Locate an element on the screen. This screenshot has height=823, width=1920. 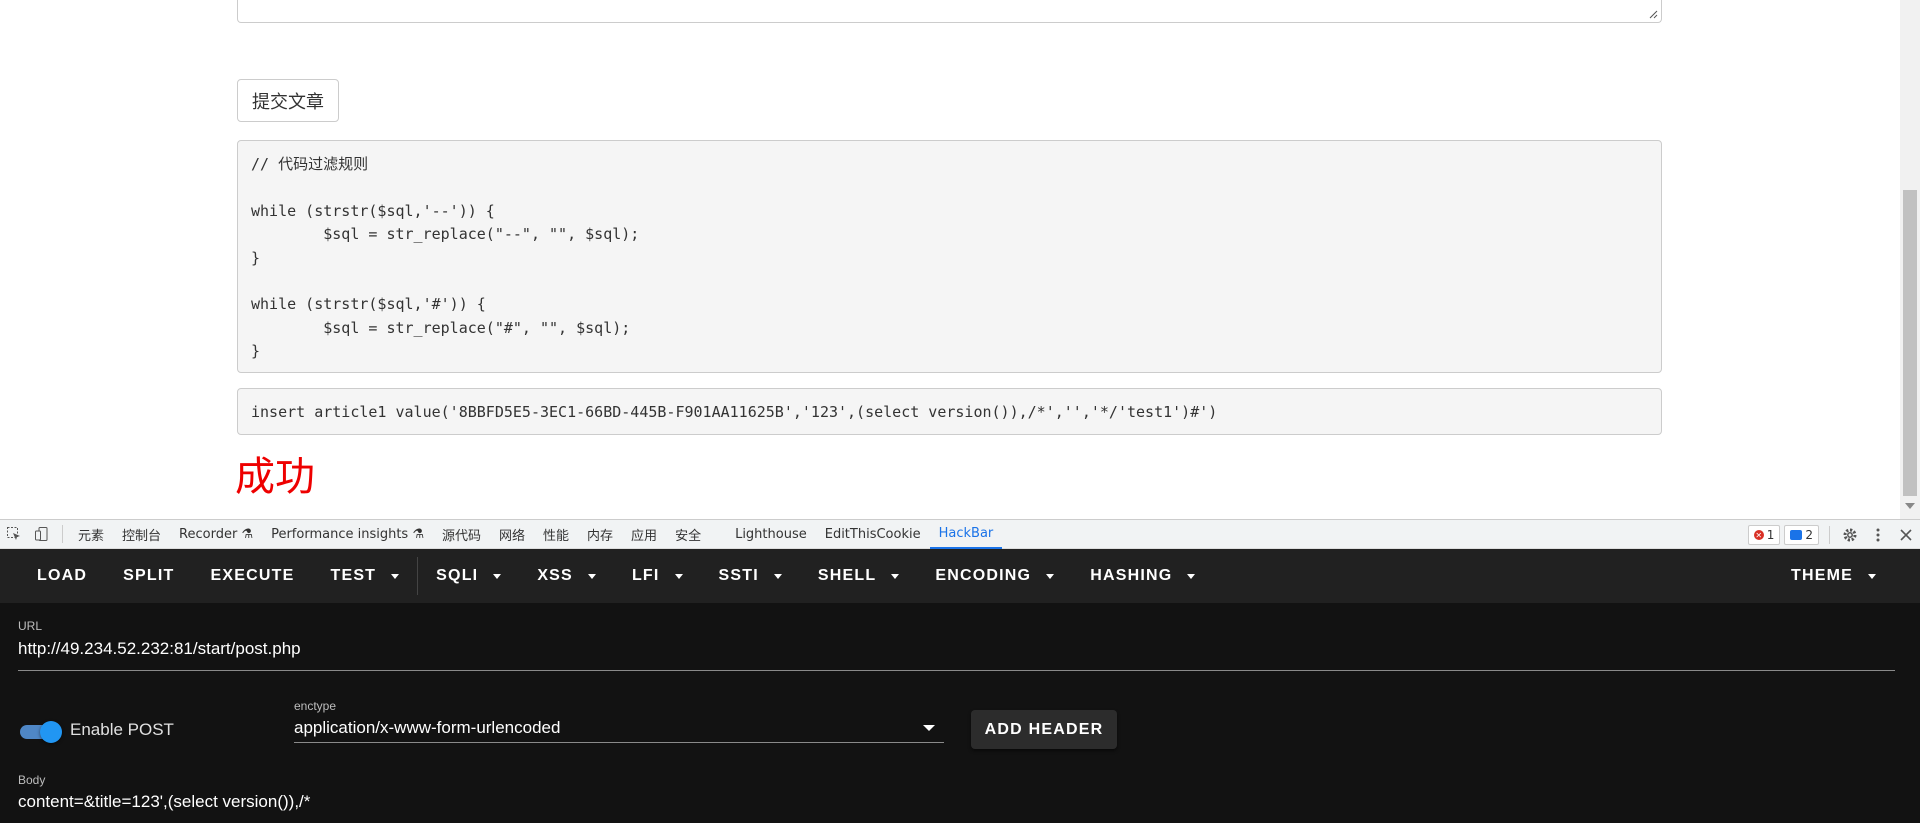
split-button: SPLIT is located at coordinates (148, 576).